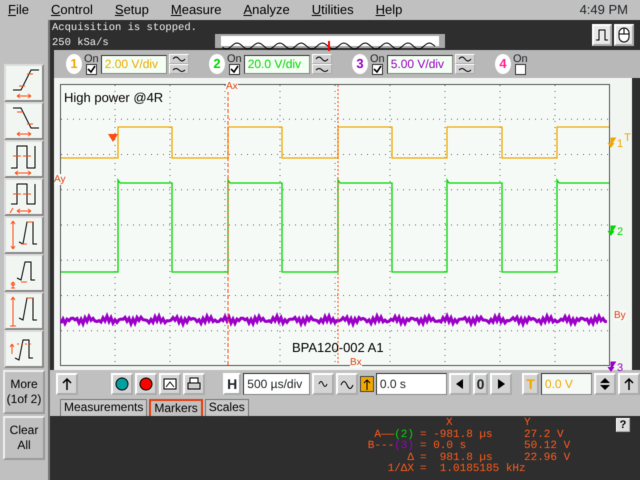  I want to click on menu-item: Analyze, so click(271, 10).